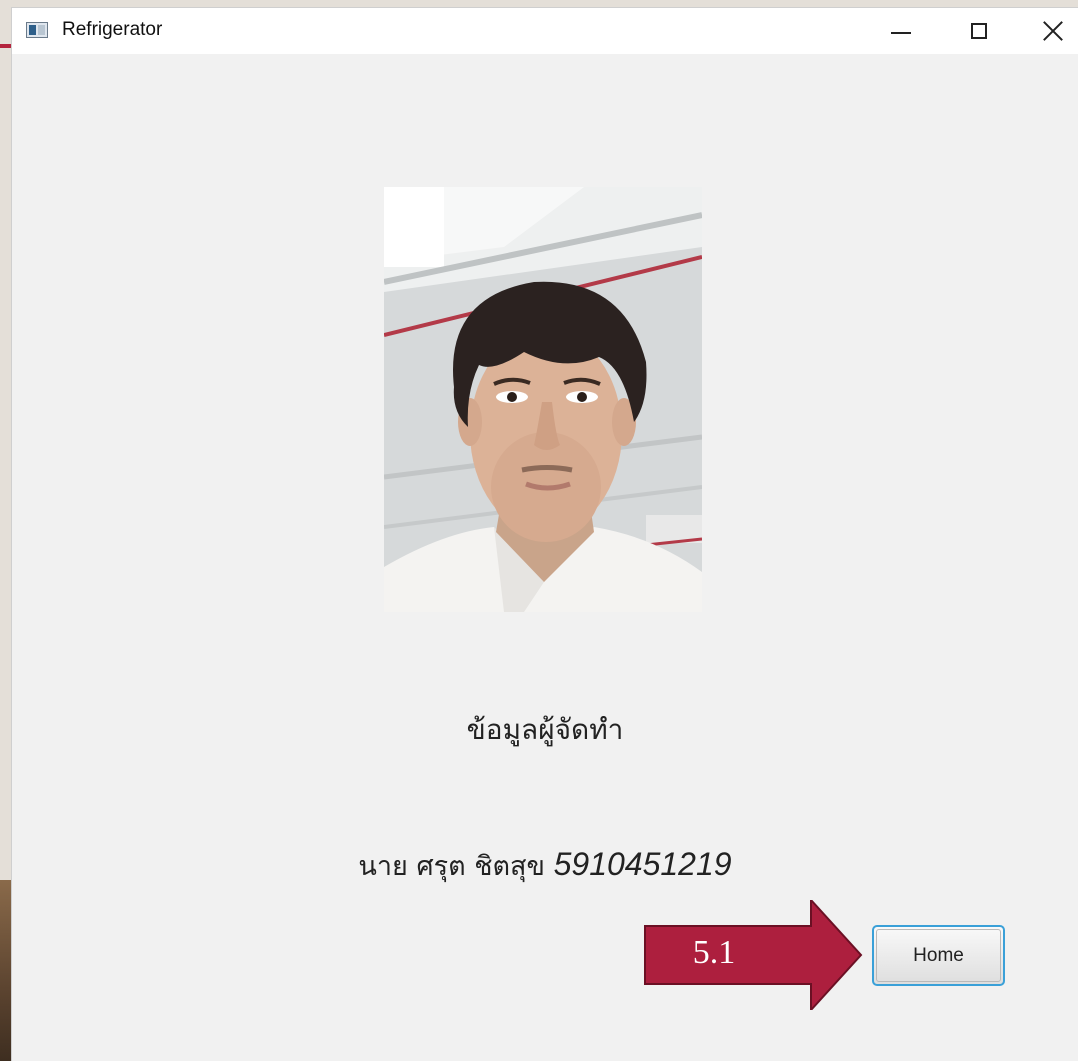 This screenshot has height=1061, width=1078. What do you see at coordinates (543, 399) in the screenshot?
I see `profile-photo` at bounding box center [543, 399].